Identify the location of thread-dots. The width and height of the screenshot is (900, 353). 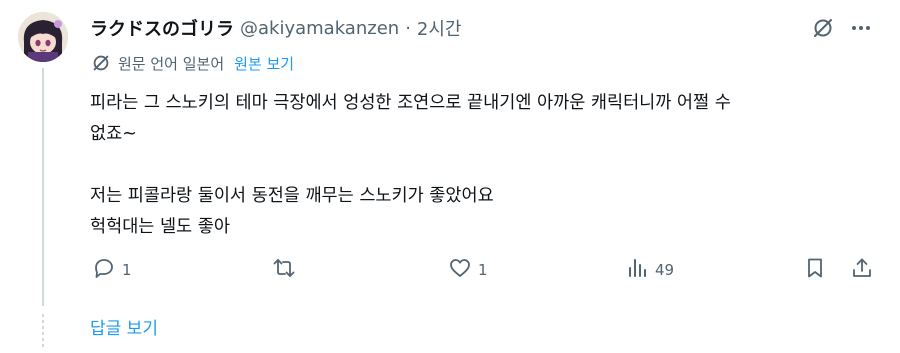
(43, 332).